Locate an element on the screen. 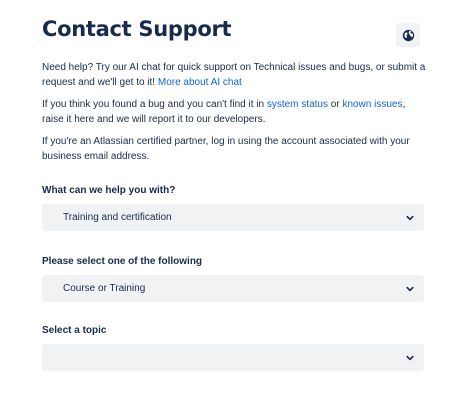 This screenshot has height=400, width=462. help-topic-select: Training and certification is located at coordinates (233, 217).